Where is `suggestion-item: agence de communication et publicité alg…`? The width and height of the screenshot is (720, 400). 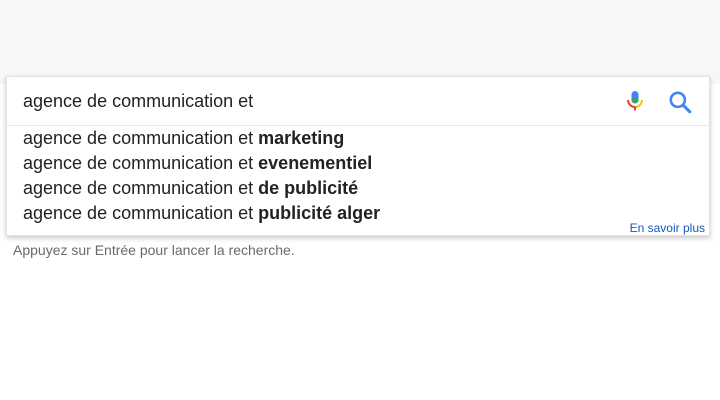 suggestion-item: agence de communication et publicité alg… is located at coordinates (358, 213).